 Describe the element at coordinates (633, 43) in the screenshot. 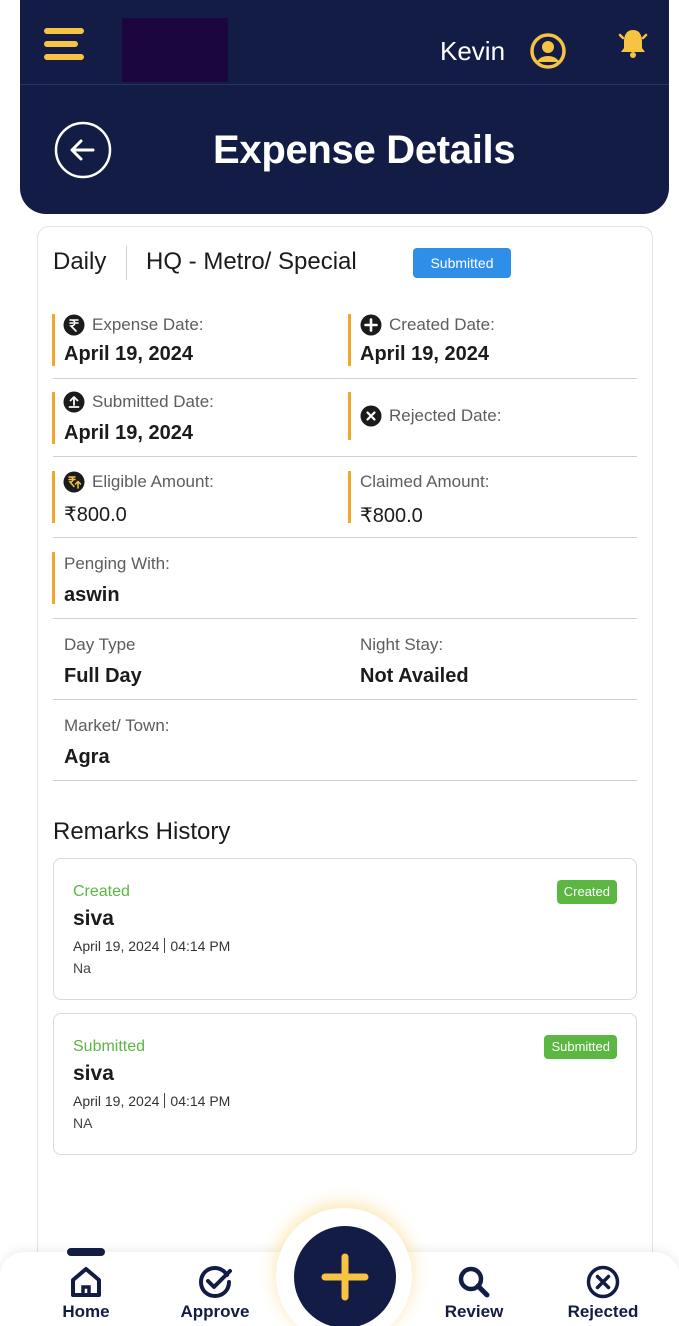

I see `bell-icon` at that location.